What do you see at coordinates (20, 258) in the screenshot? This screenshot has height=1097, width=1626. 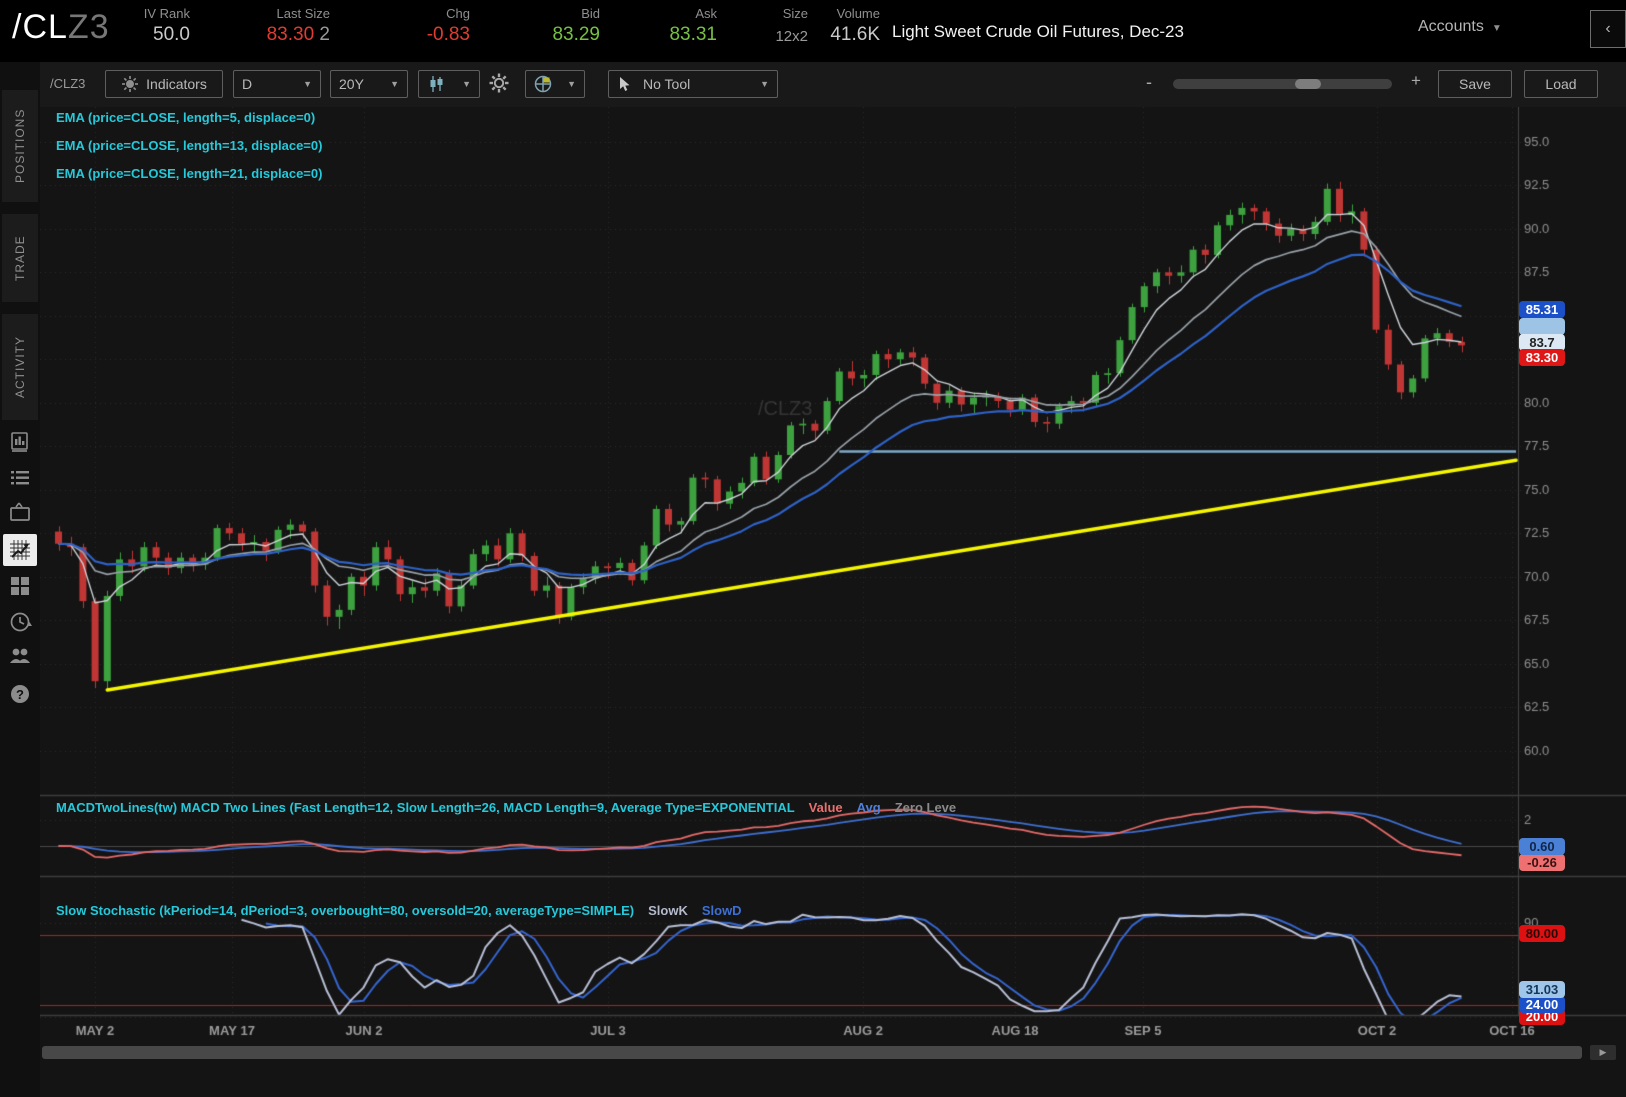 I see `sidebar-tab-trade: TRADE` at bounding box center [20, 258].